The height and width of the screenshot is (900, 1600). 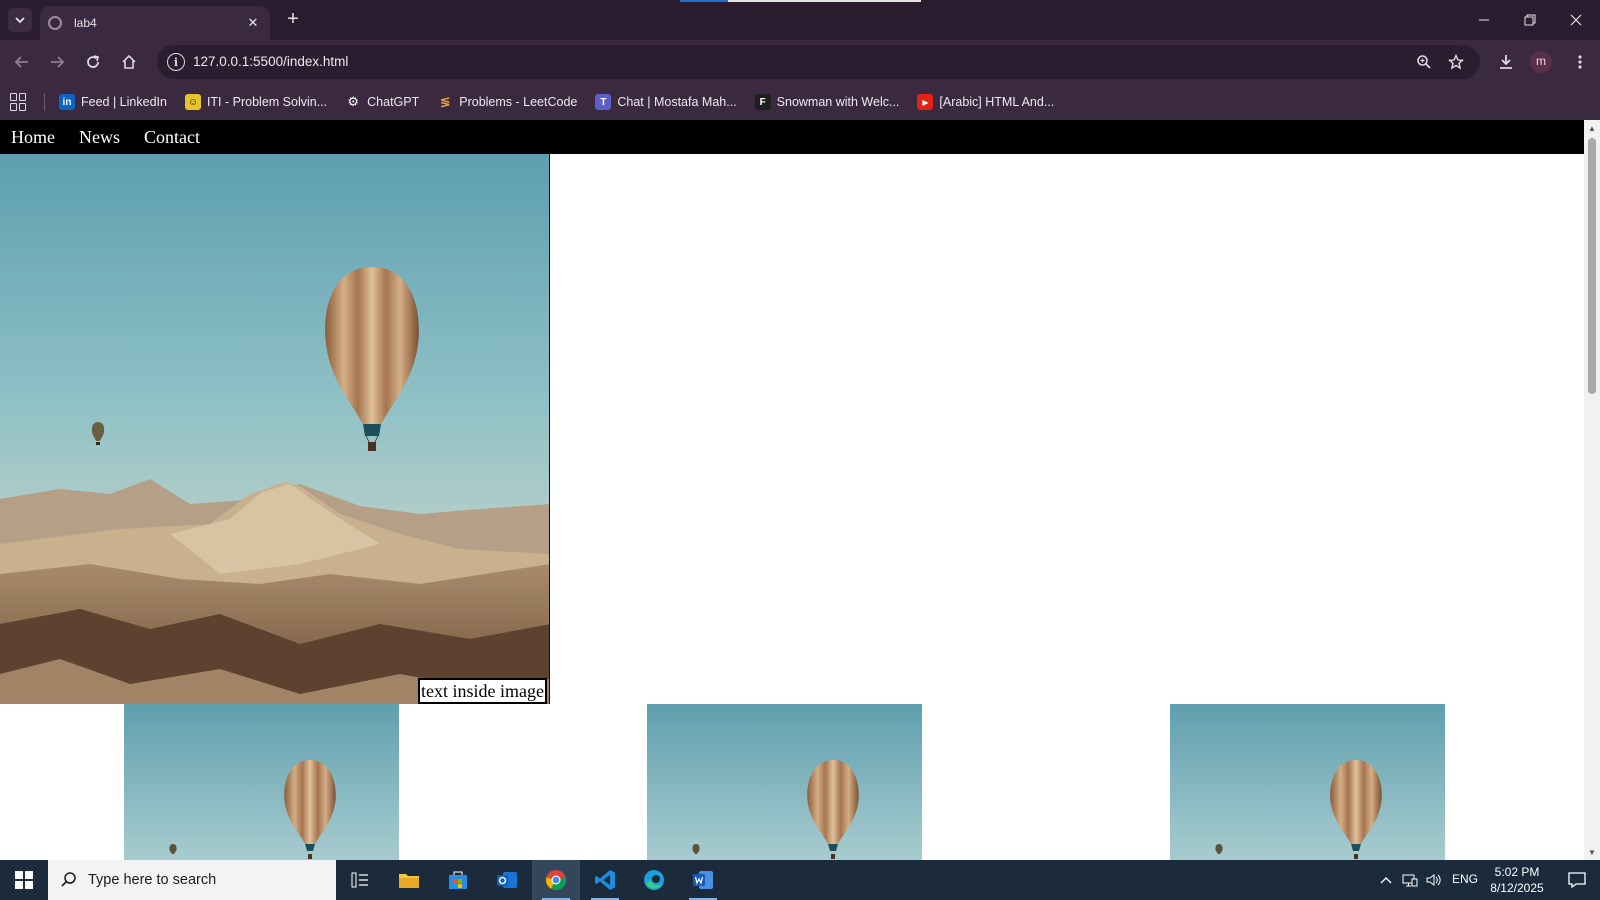 I want to click on reload-button, so click(x=93, y=62).